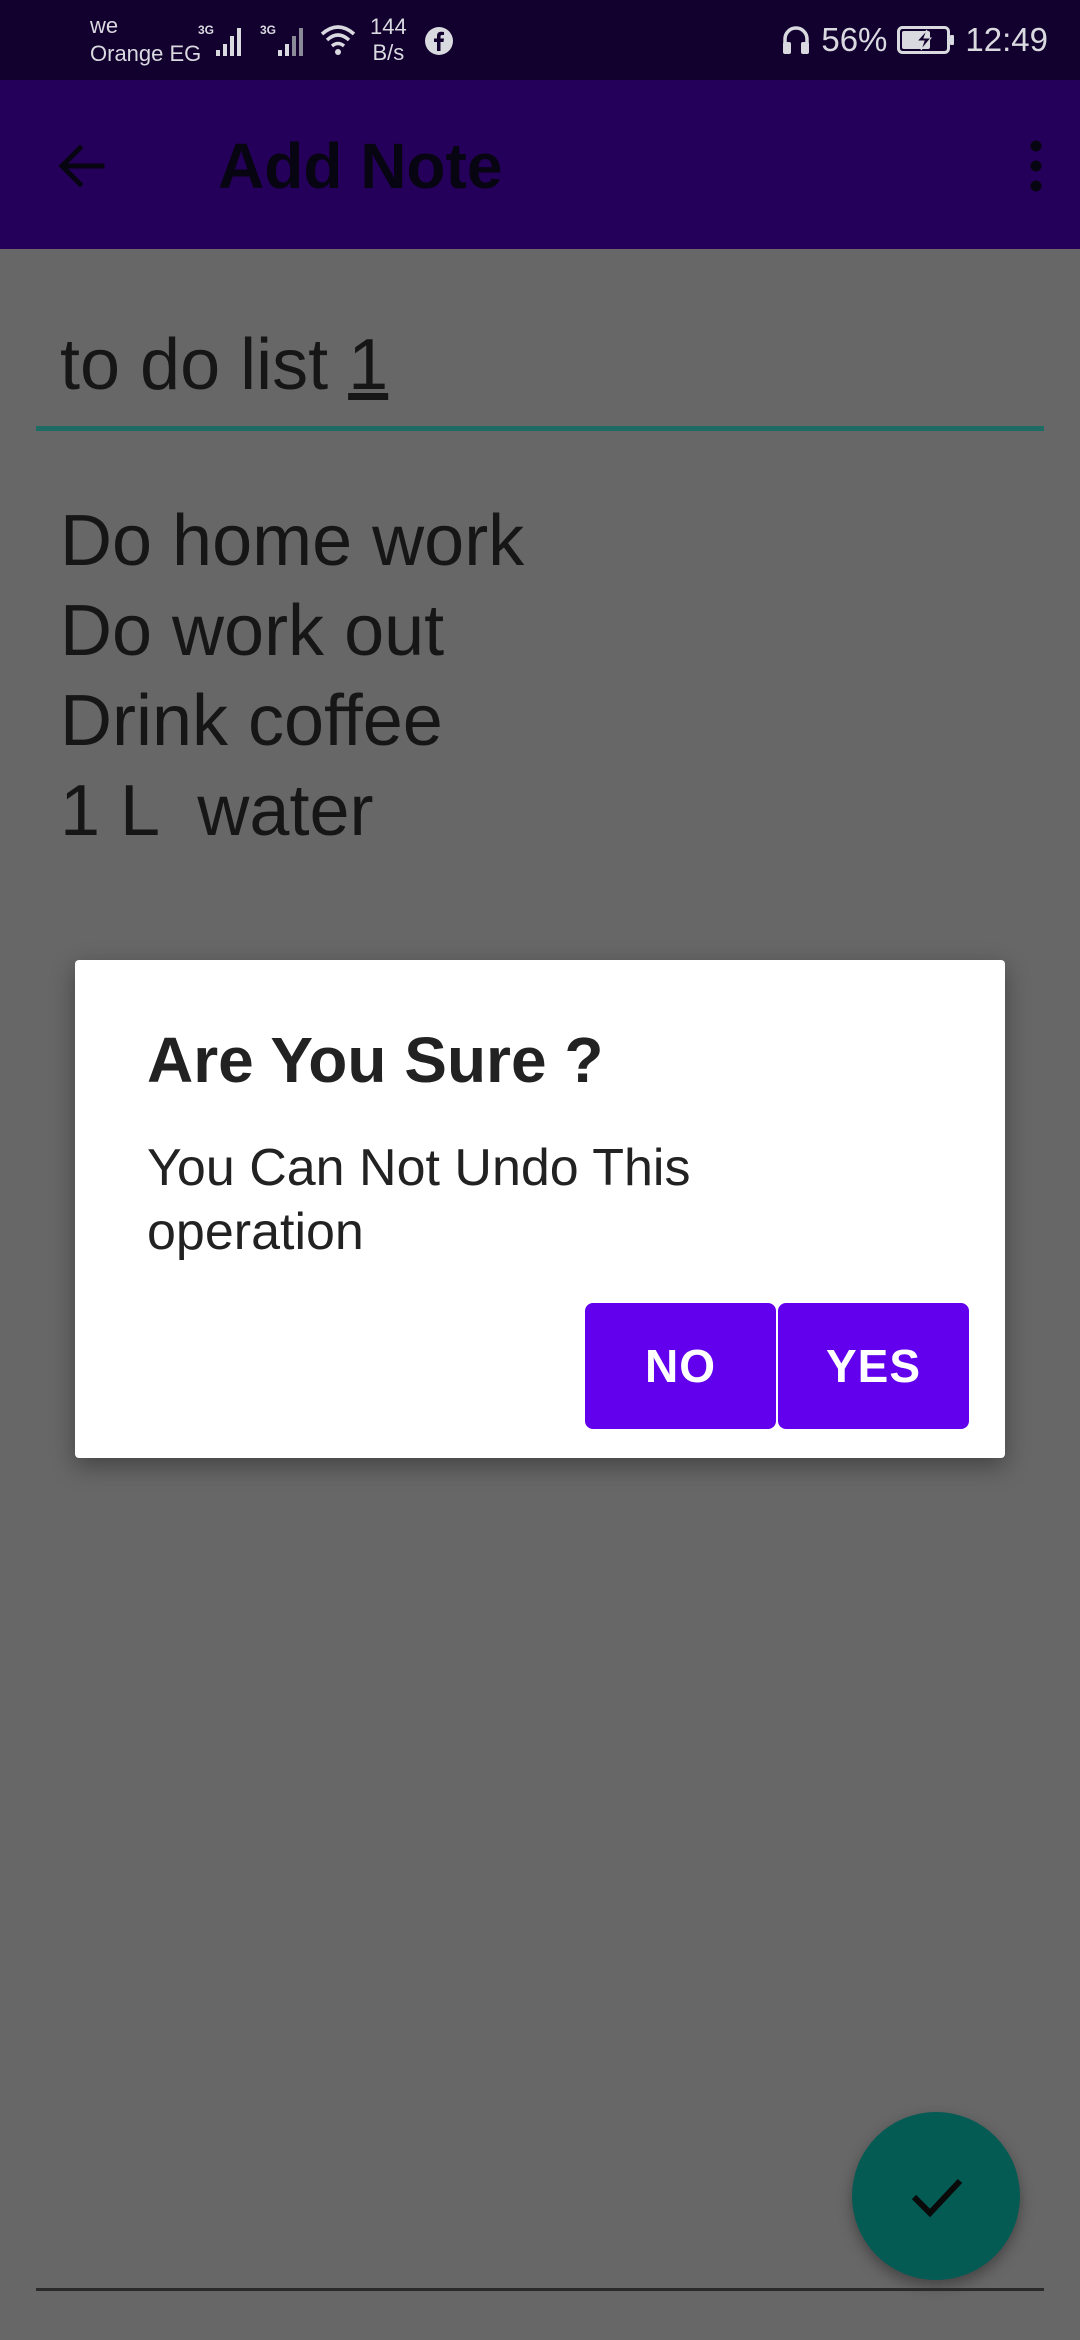 The image size is (1080, 2340). I want to click on facebook-icon, so click(439, 41).